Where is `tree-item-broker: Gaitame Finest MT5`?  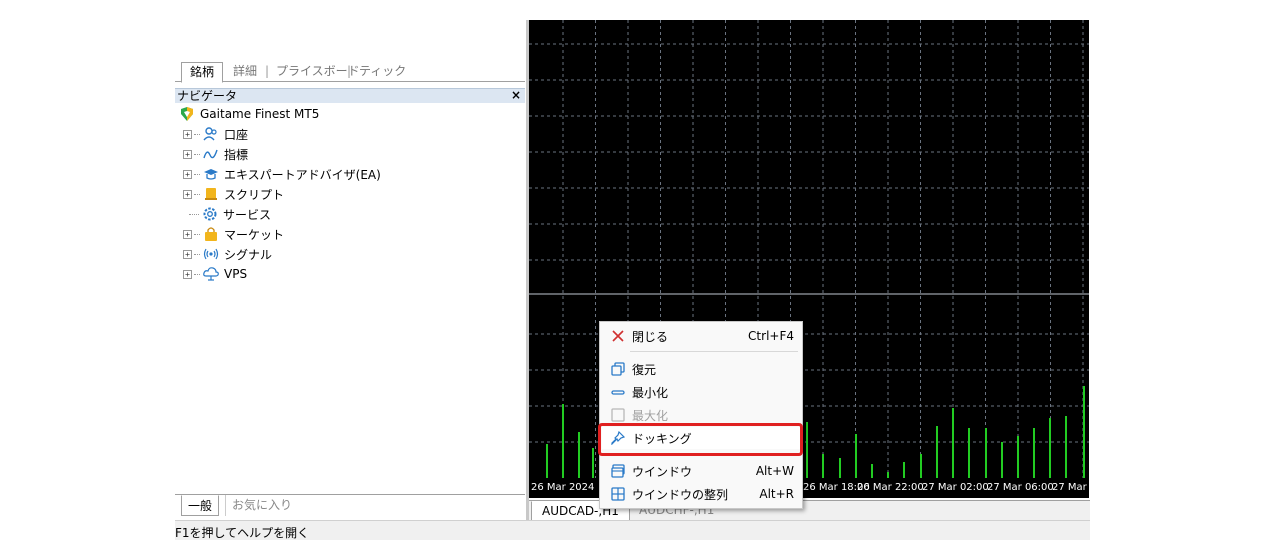 tree-item-broker: Gaitame Finest MT5 is located at coordinates (249, 114).